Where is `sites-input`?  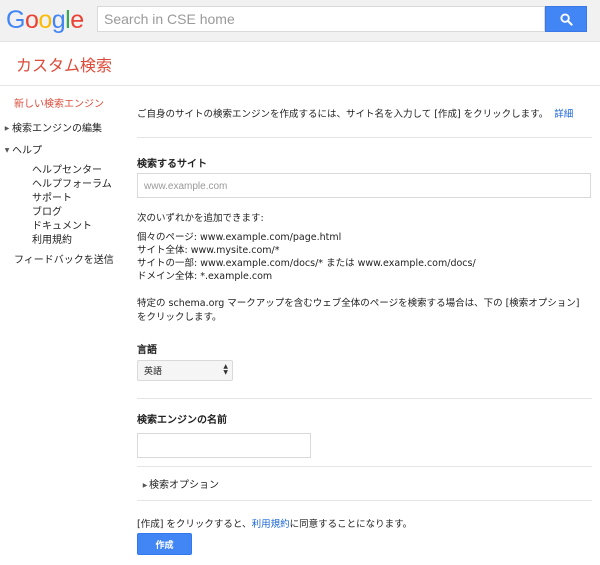 sites-input is located at coordinates (364, 186).